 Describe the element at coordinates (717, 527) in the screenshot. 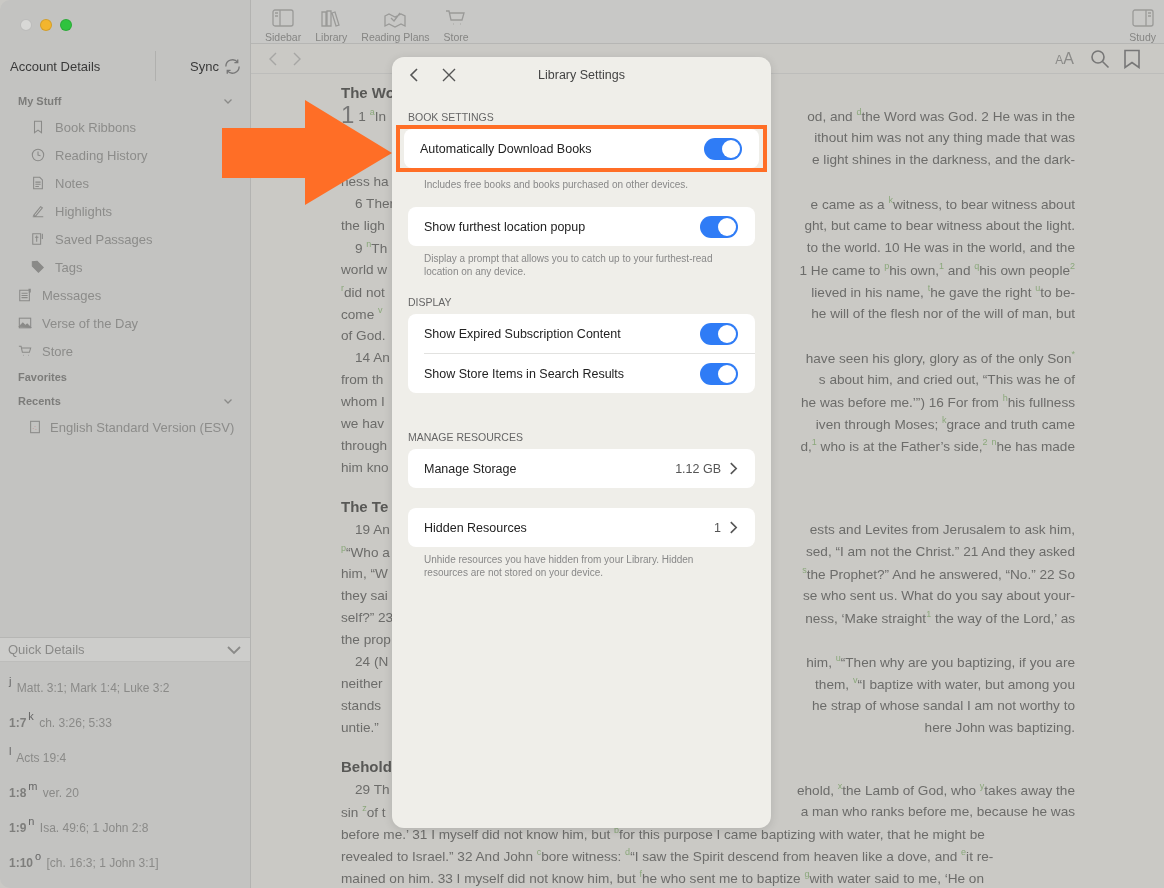

I see `setting-value: 1` at that location.